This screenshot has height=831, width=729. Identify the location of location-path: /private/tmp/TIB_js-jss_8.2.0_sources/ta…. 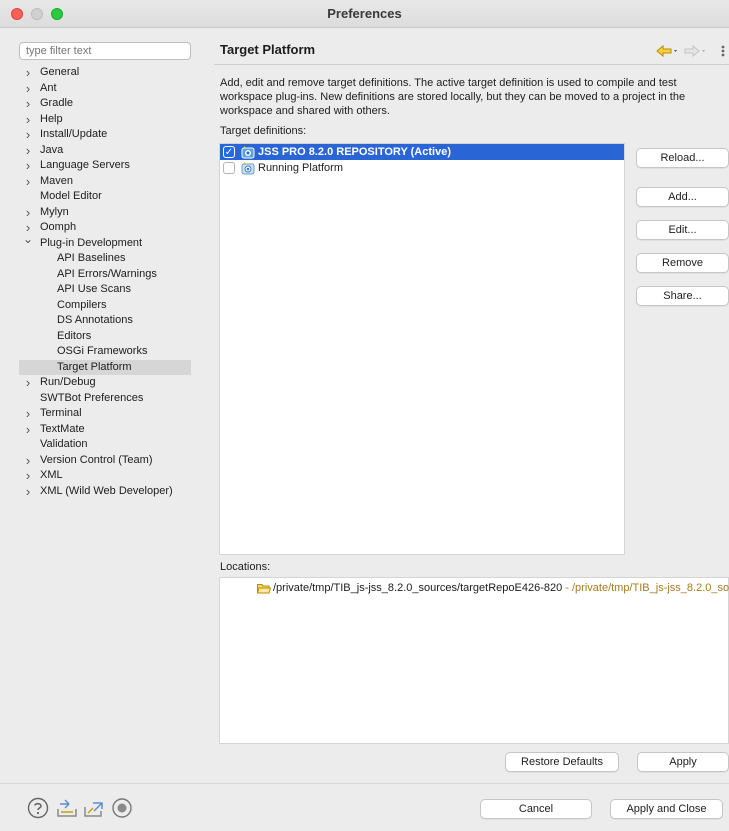
(418, 588).